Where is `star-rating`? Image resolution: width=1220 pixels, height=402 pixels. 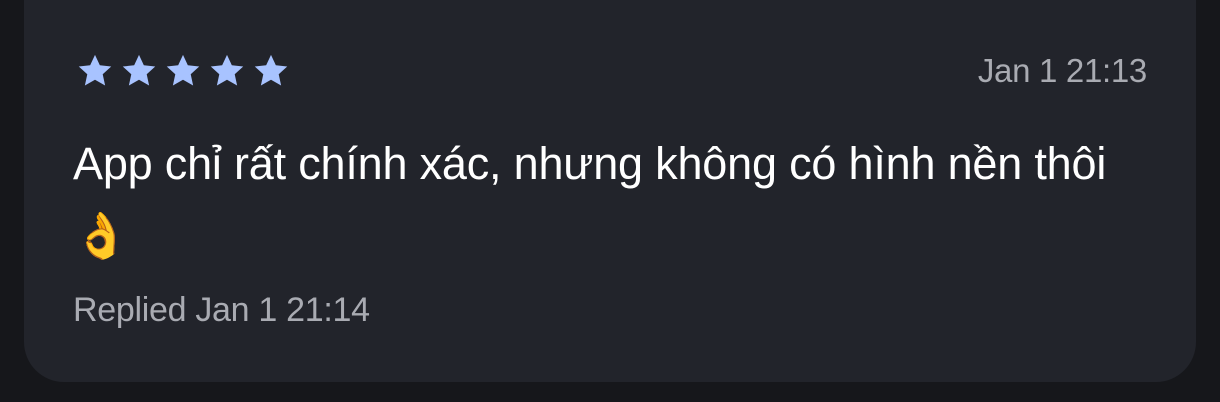 star-rating is located at coordinates (183, 71).